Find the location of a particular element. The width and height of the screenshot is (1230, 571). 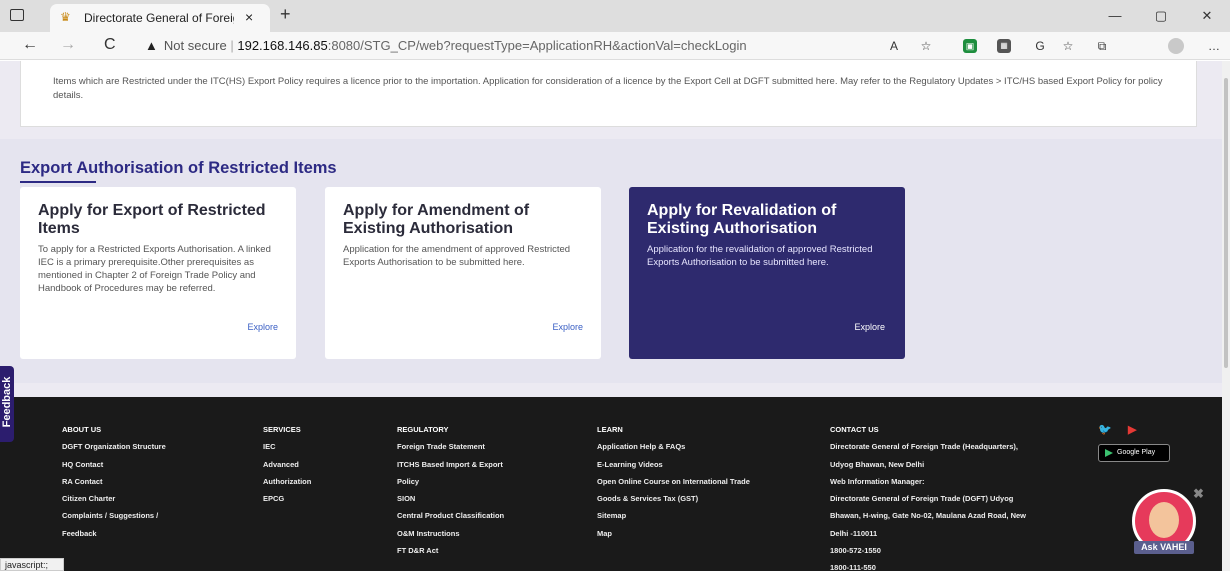

footer-link: Goods & Services Tax (GST) is located at coordinates (673, 498).